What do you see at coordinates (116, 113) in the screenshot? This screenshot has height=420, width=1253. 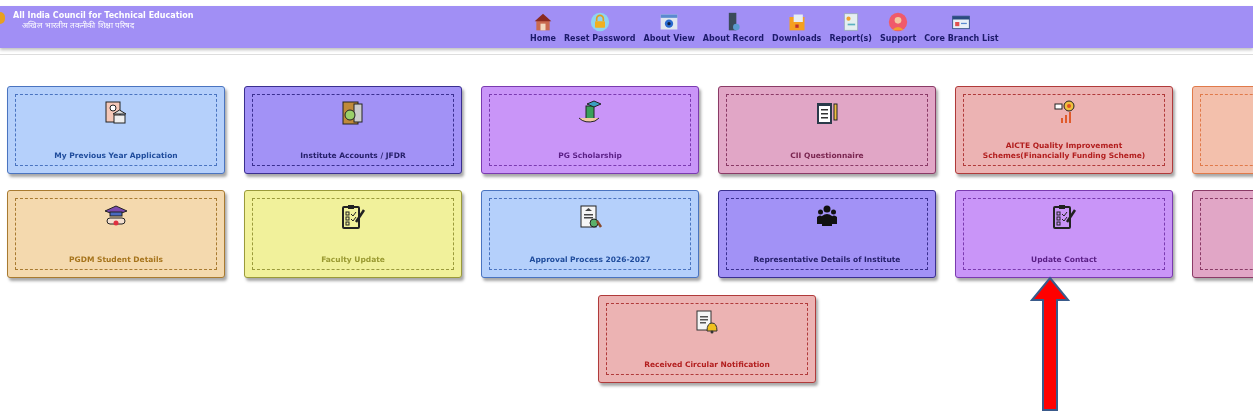 I see `document-building-icon` at bounding box center [116, 113].